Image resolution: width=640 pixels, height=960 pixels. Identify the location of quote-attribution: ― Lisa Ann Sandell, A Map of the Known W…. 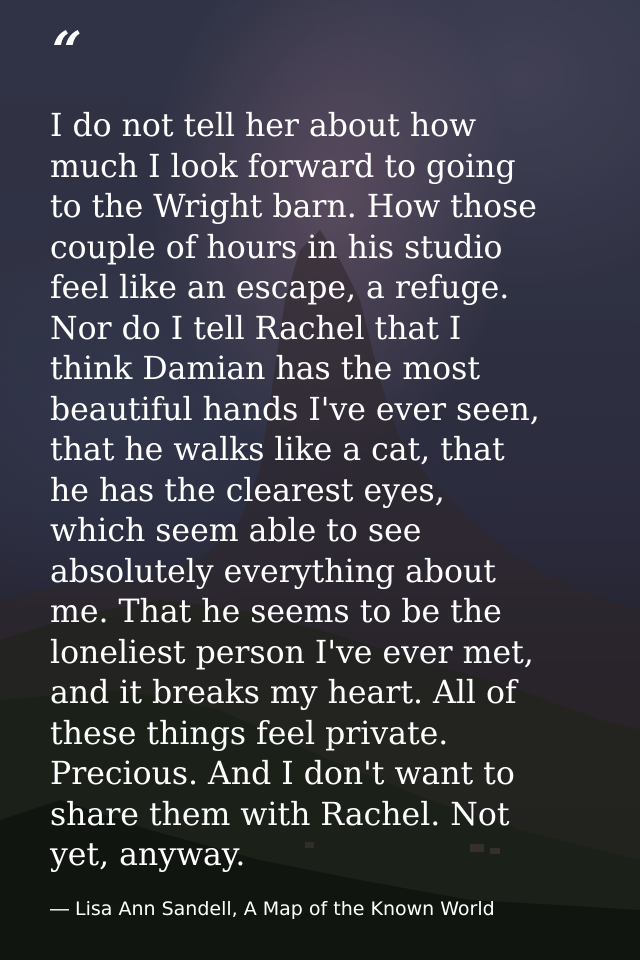
(272, 909).